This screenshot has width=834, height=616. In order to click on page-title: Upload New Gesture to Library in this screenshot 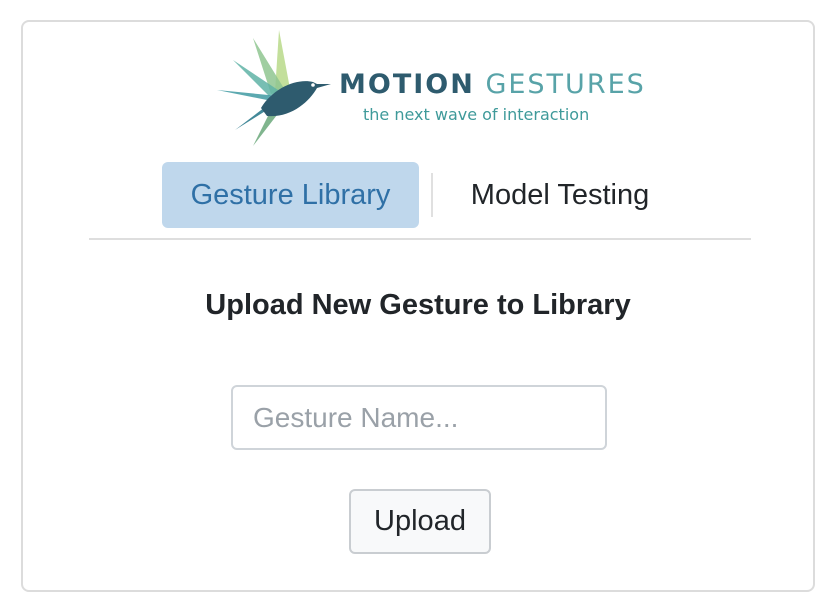, I will do `click(418, 305)`.